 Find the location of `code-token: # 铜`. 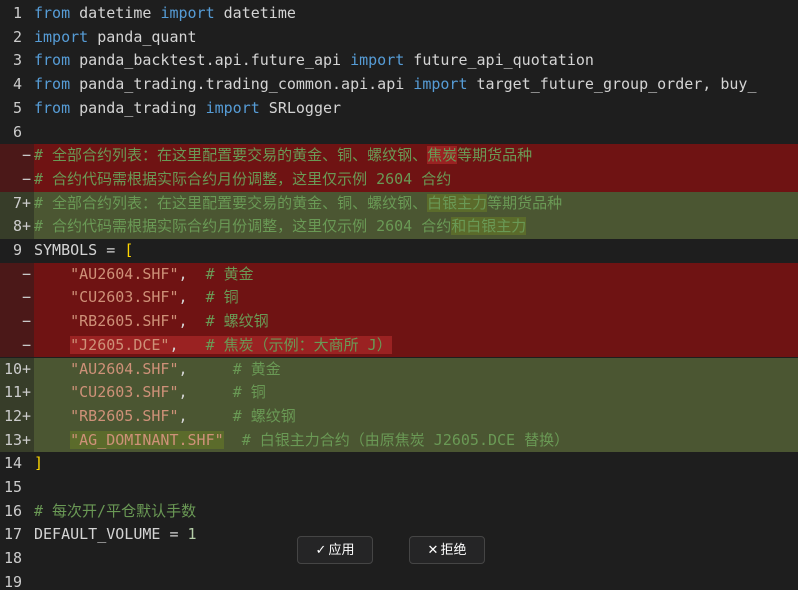

code-token: # 铜 is located at coordinates (249, 392).